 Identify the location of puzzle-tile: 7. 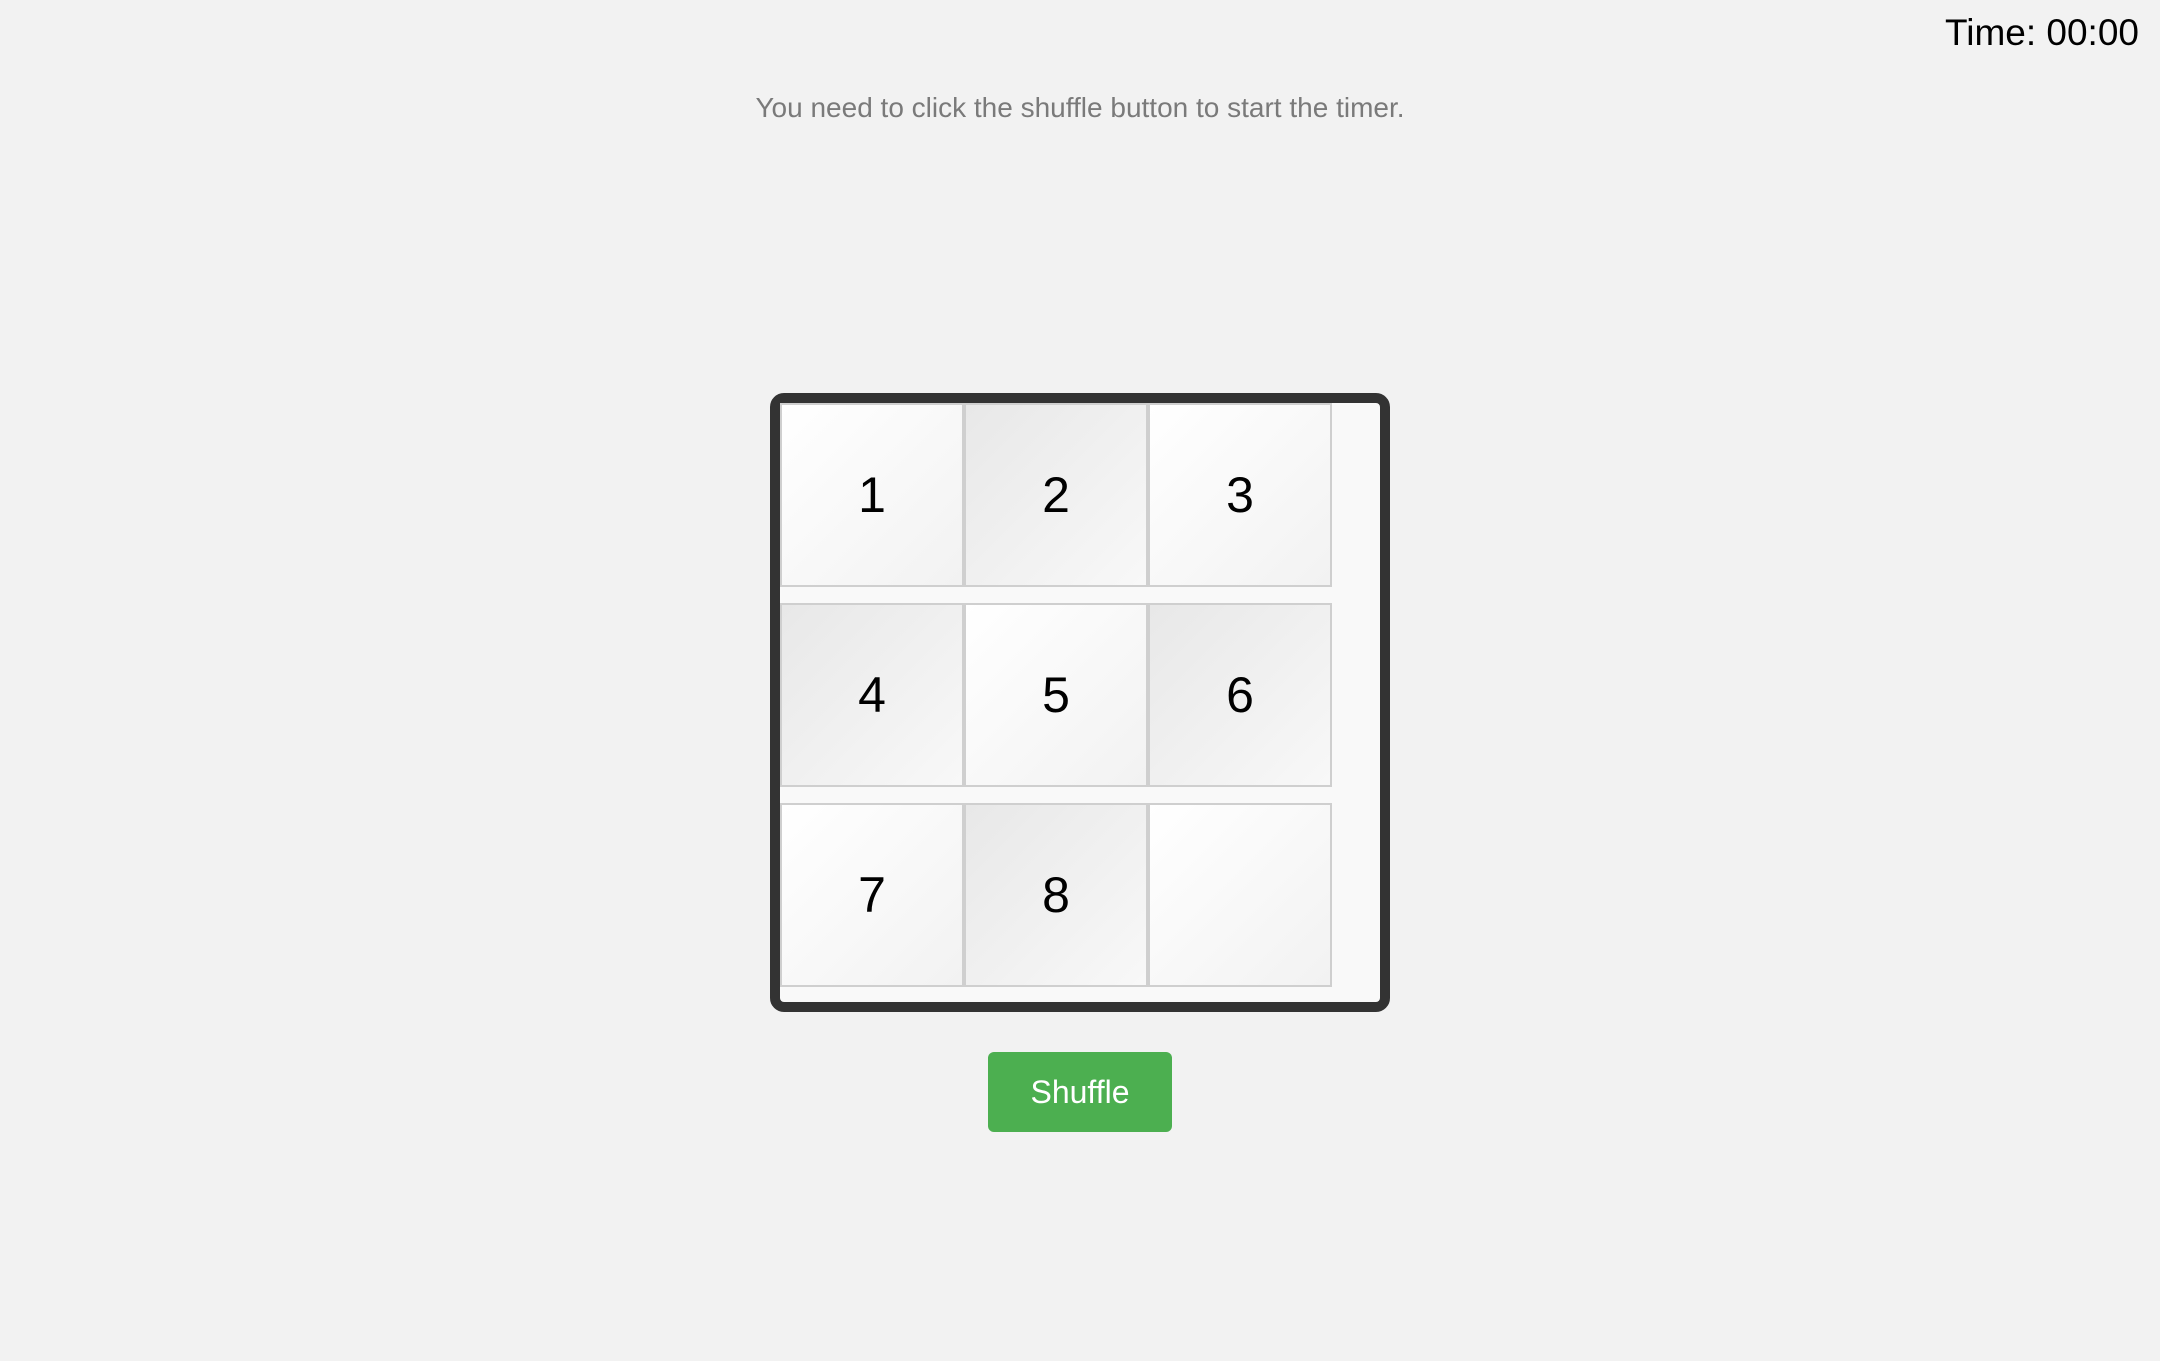
(872, 895).